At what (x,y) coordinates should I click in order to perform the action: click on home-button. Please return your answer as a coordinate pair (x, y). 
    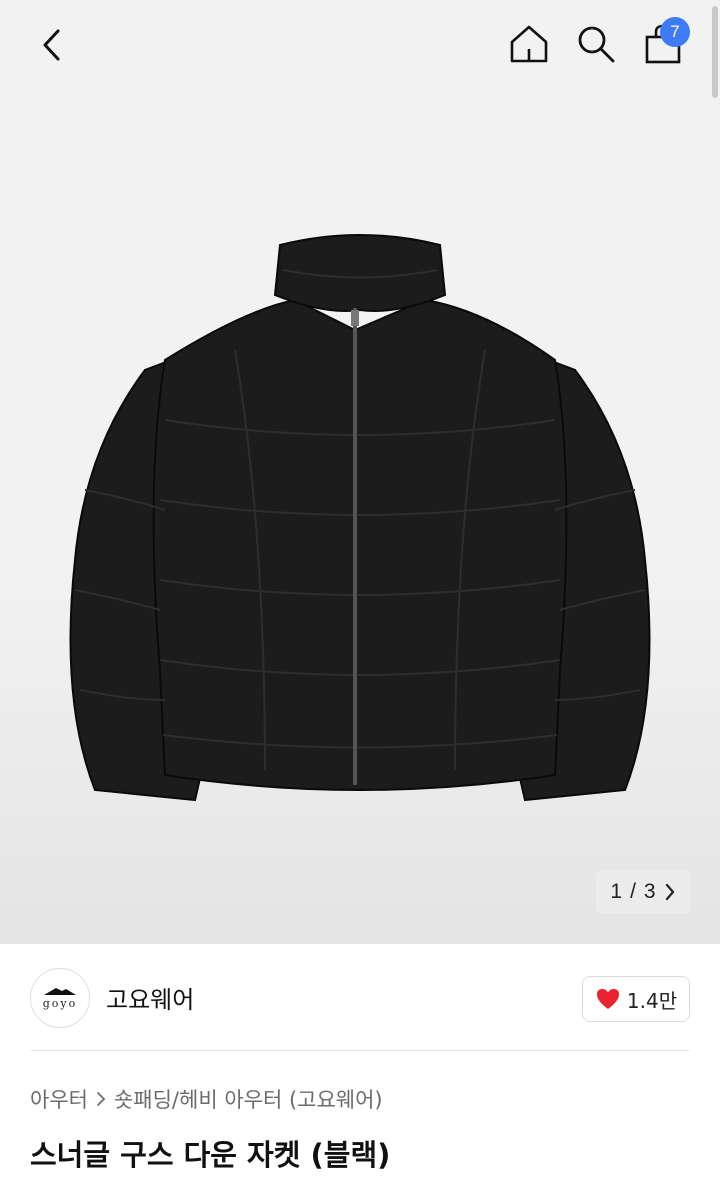
    Looking at the image, I should click on (529, 44).